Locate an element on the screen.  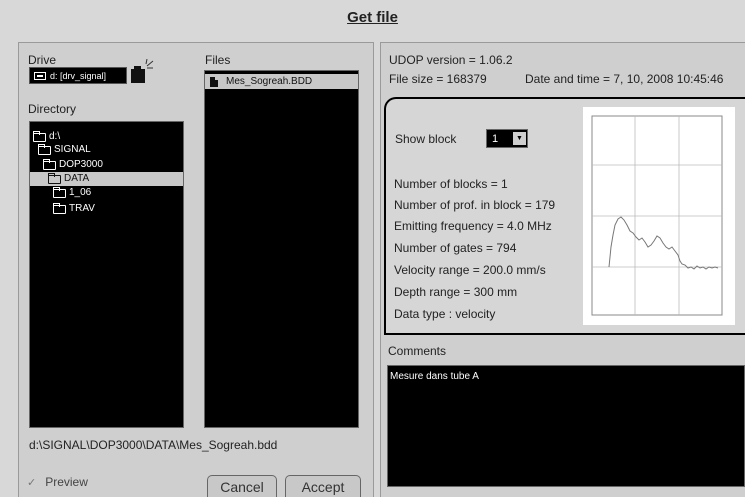
block-select: 1 ▼ is located at coordinates (507, 138).